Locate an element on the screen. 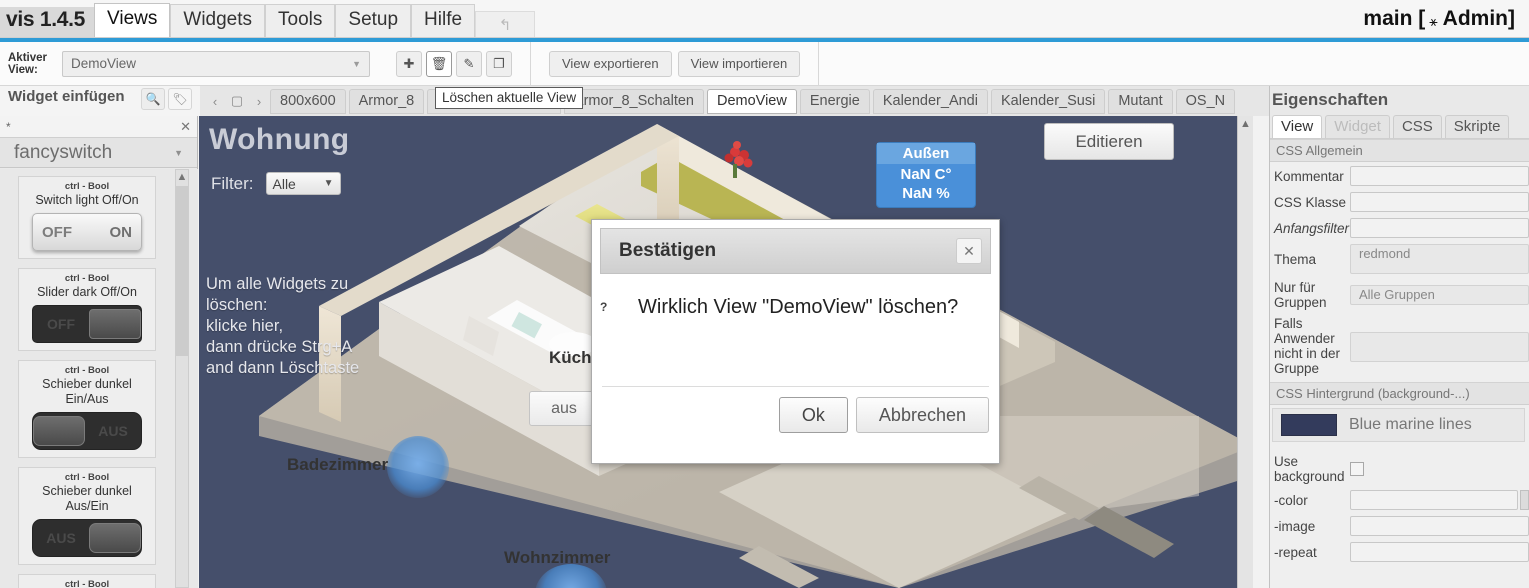  background-preset-row: Blue marine lines is located at coordinates (1398, 425).